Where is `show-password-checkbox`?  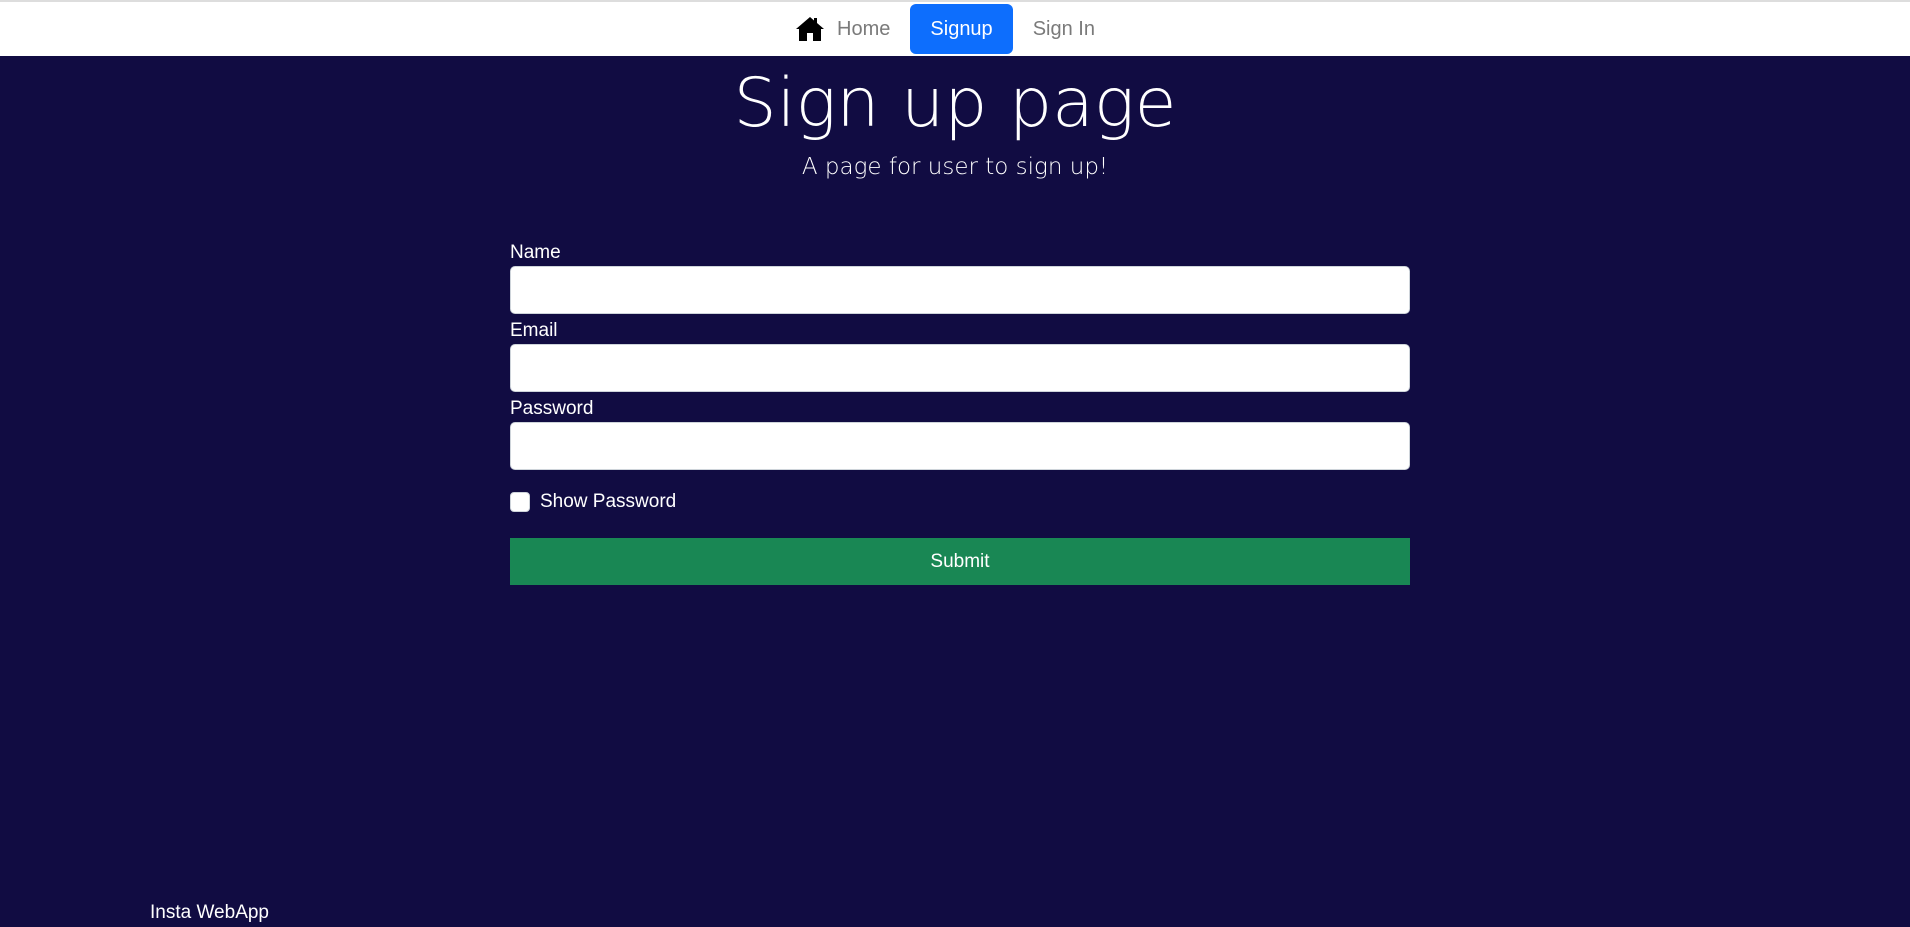 show-password-checkbox is located at coordinates (520, 502).